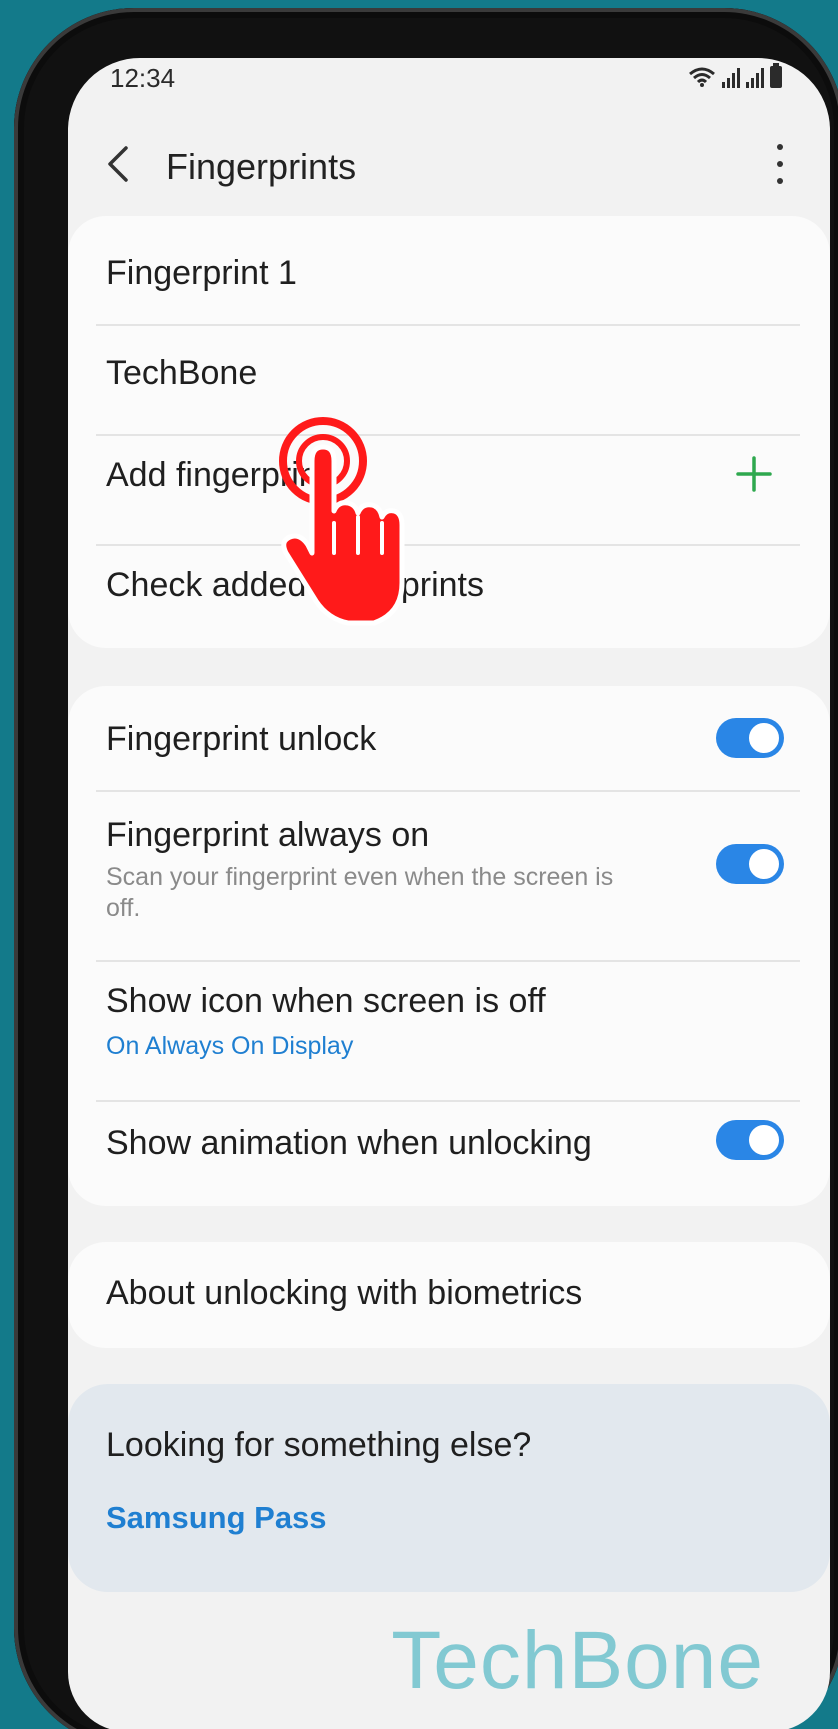  Describe the element at coordinates (449, 168) in the screenshot. I see `app-bar: Fingerprints` at that location.